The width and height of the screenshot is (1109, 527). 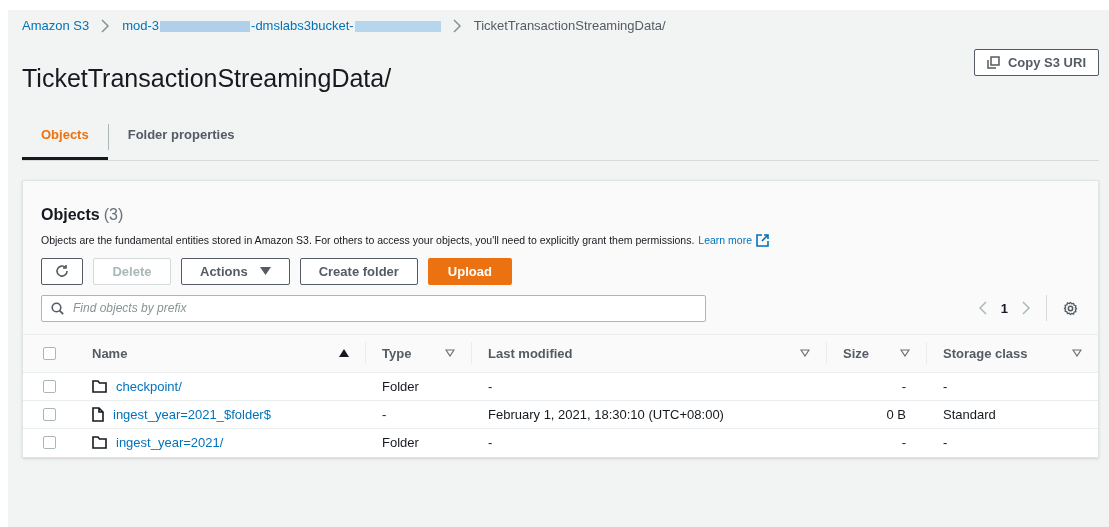 What do you see at coordinates (1070, 308) in the screenshot?
I see `settings-icon` at bounding box center [1070, 308].